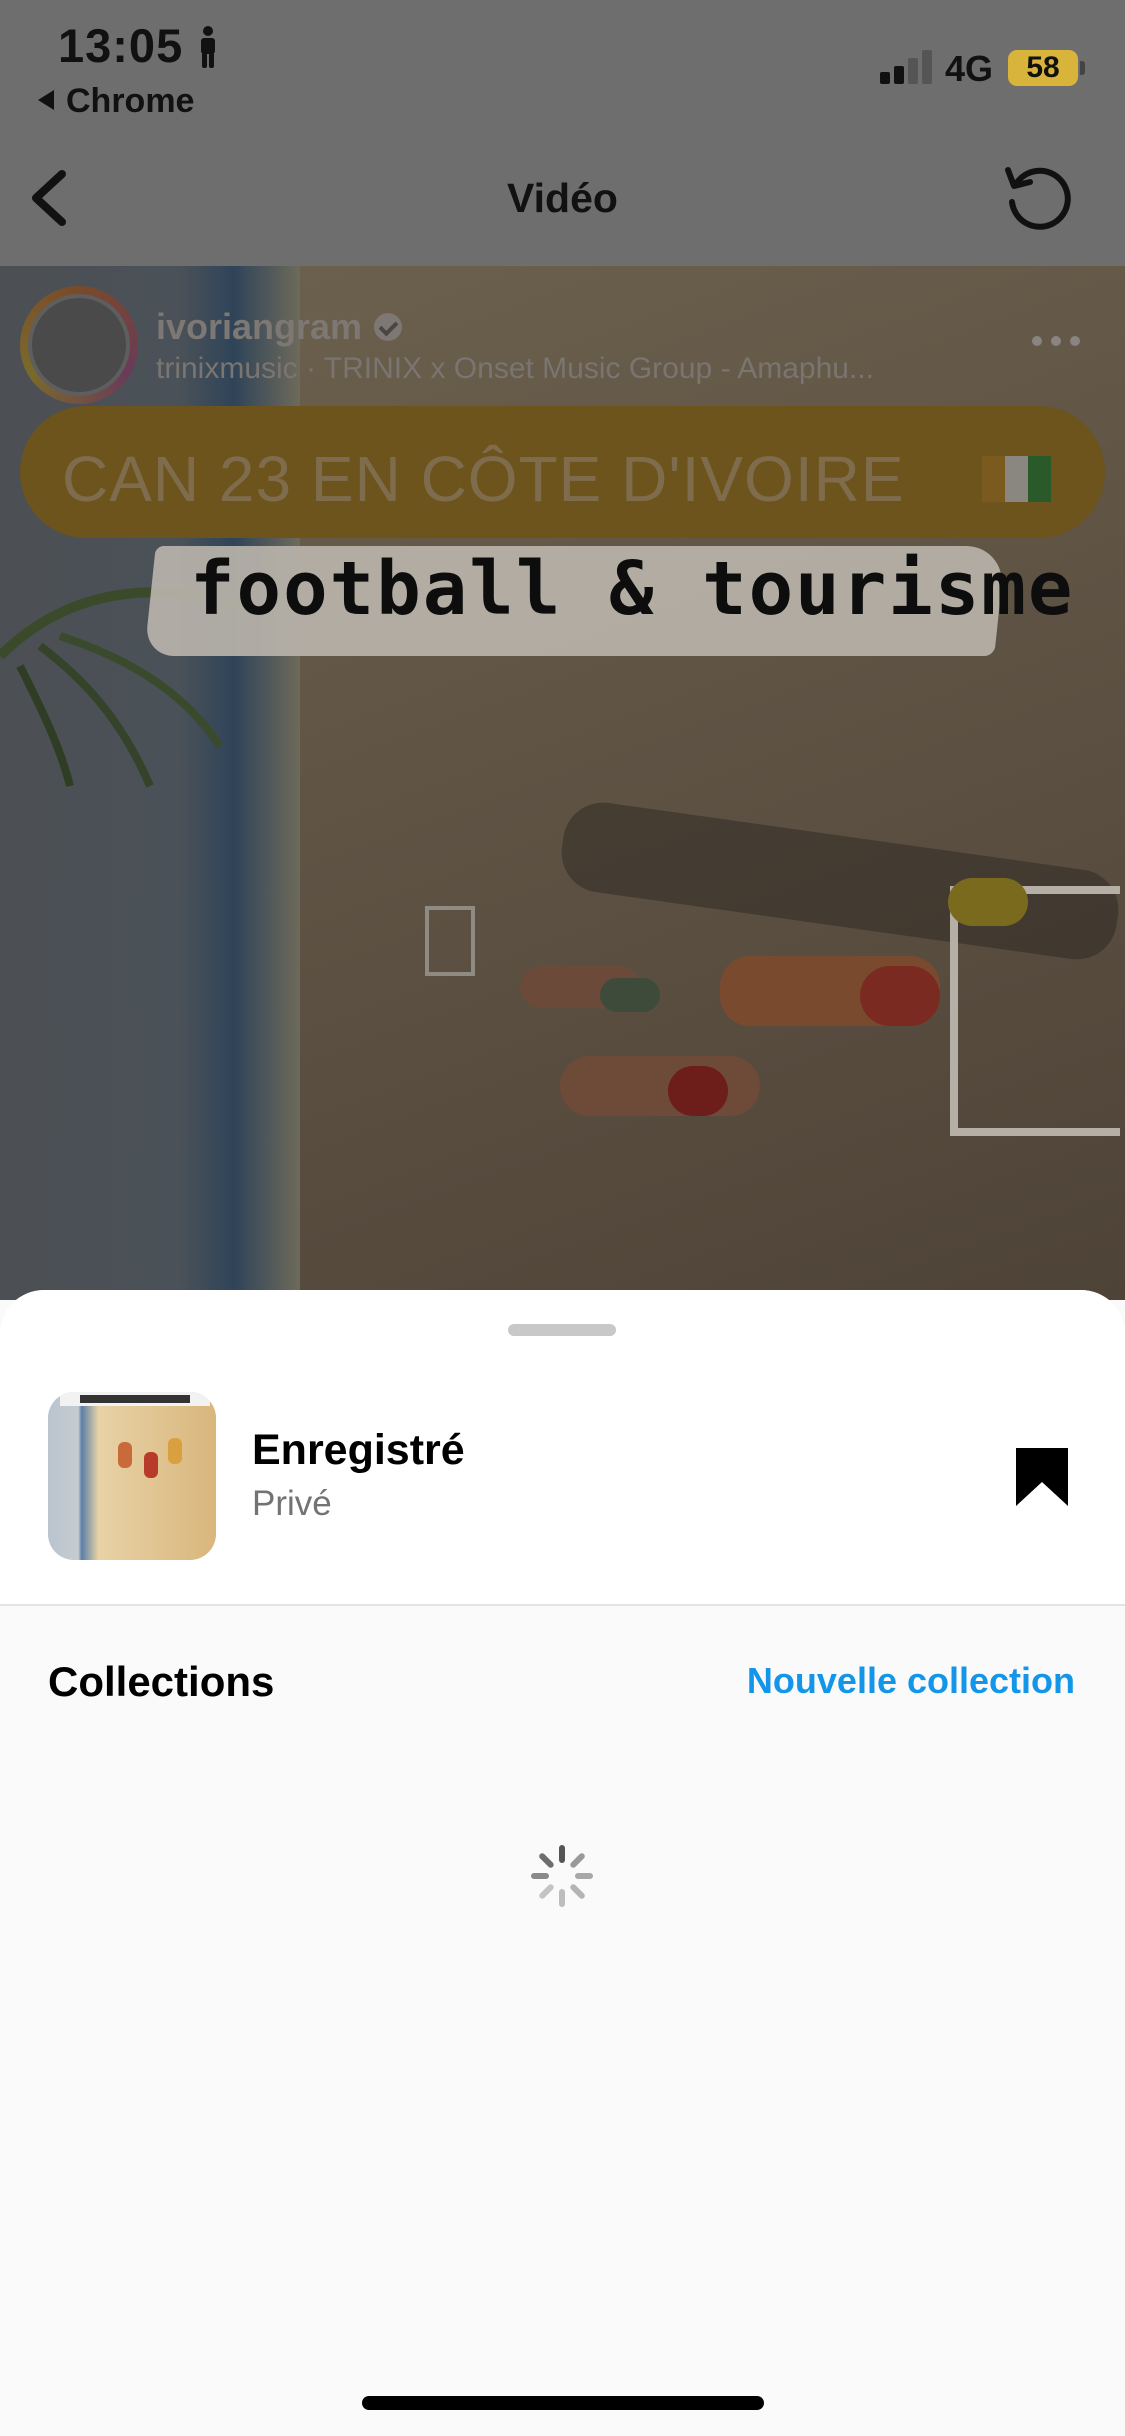  I want to click on username-text: ivoriangram, so click(259, 326).